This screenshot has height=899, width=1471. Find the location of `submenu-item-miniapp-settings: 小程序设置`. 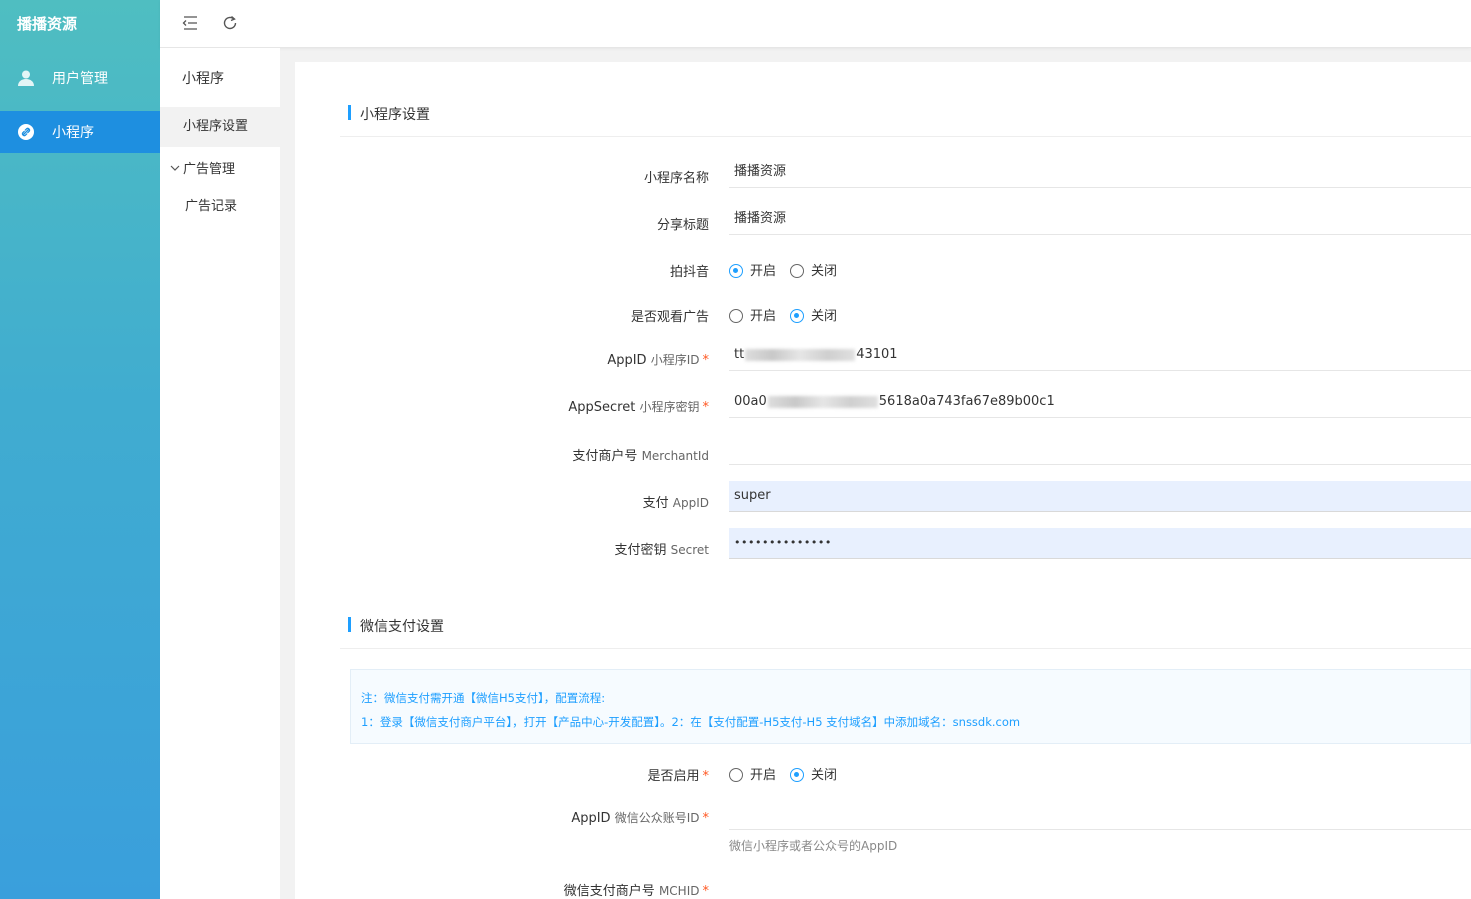

submenu-item-miniapp-settings: 小程序设置 is located at coordinates (220, 127).